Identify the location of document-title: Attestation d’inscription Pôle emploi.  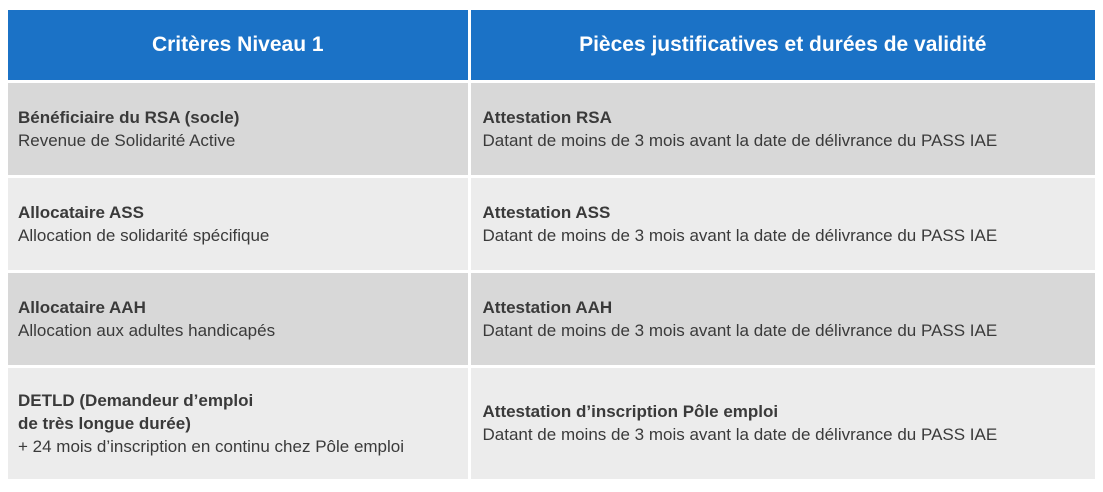
(630, 412).